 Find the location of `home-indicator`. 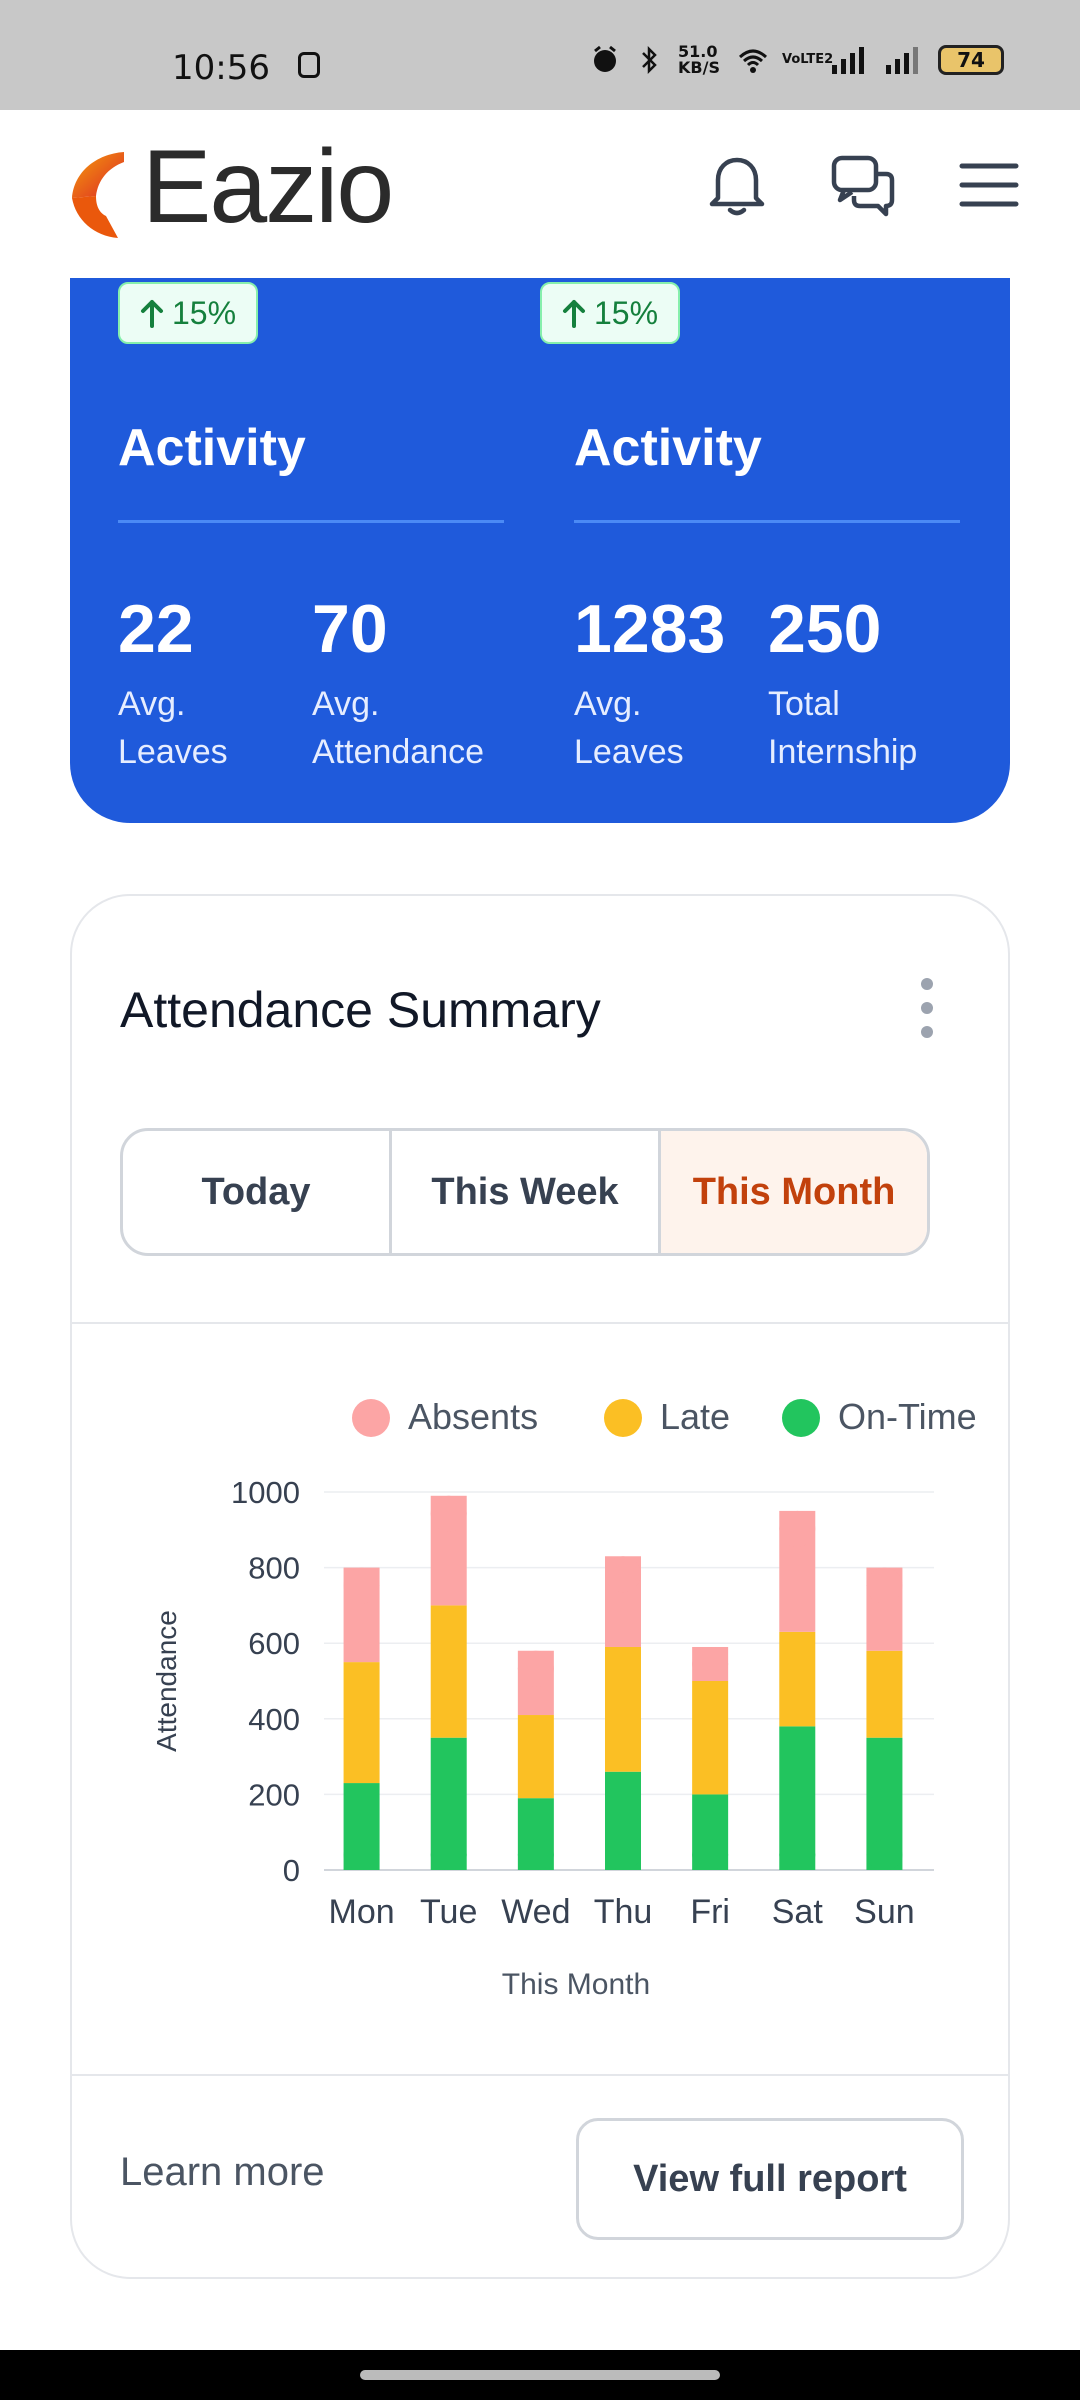

home-indicator is located at coordinates (540, 2375).